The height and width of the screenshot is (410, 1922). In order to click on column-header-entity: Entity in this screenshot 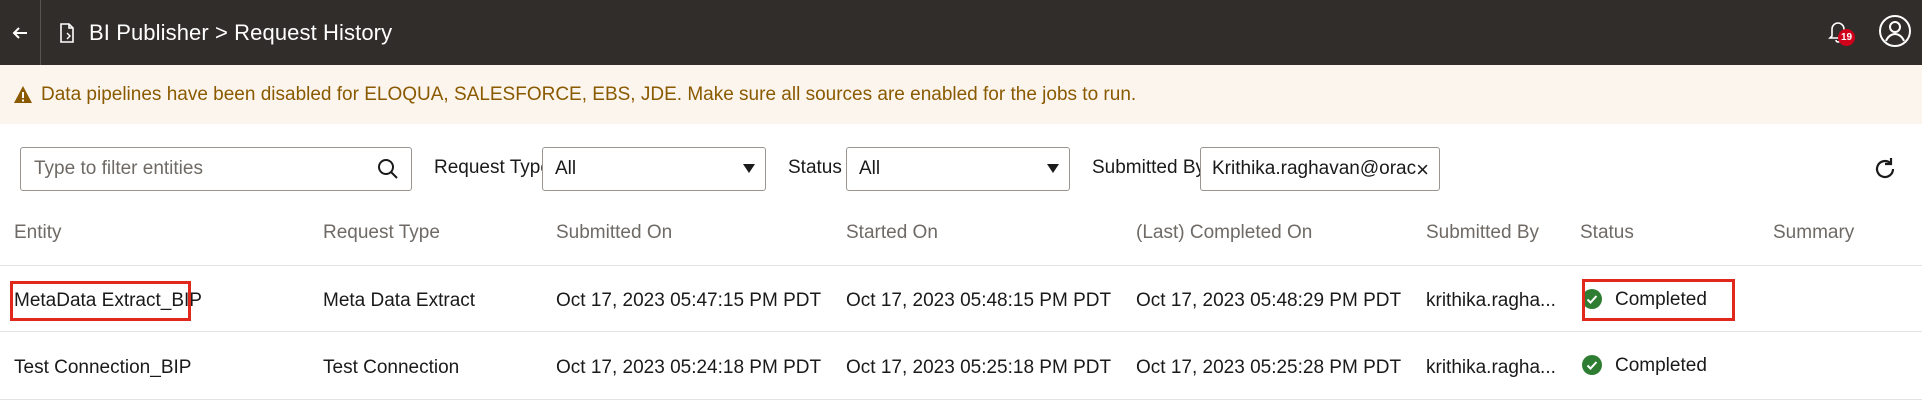, I will do `click(38, 233)`.